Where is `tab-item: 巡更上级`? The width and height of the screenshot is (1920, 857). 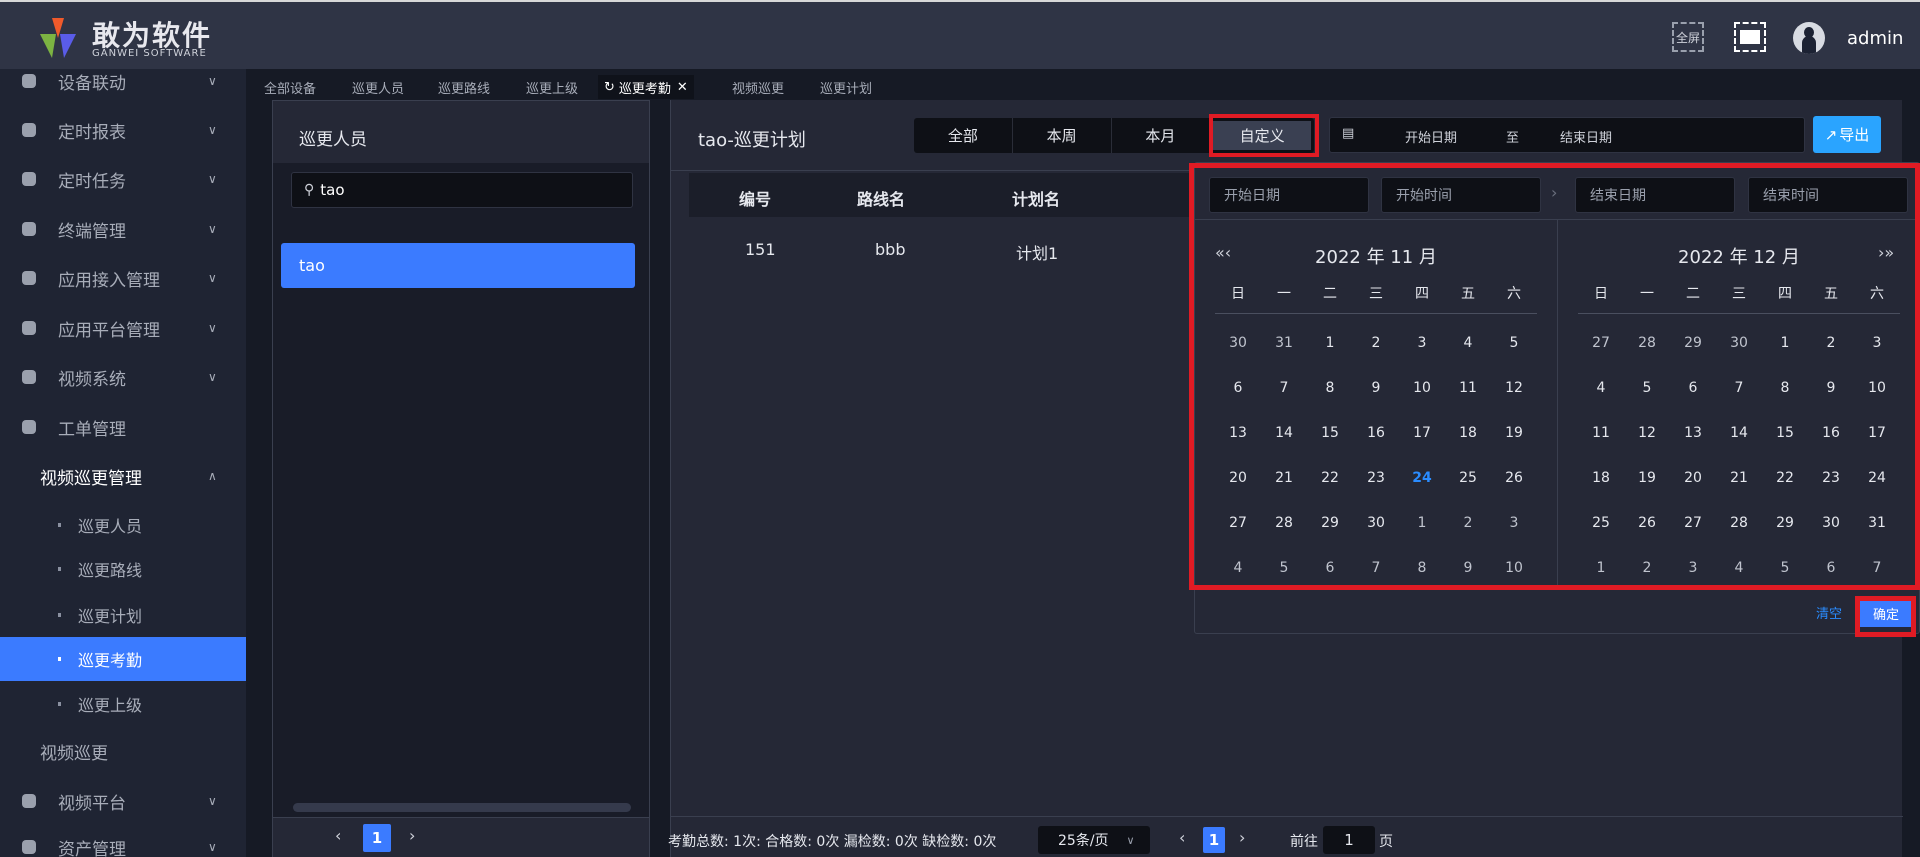
tab-item: 巡更上级 is located at coordinates (552, 87).